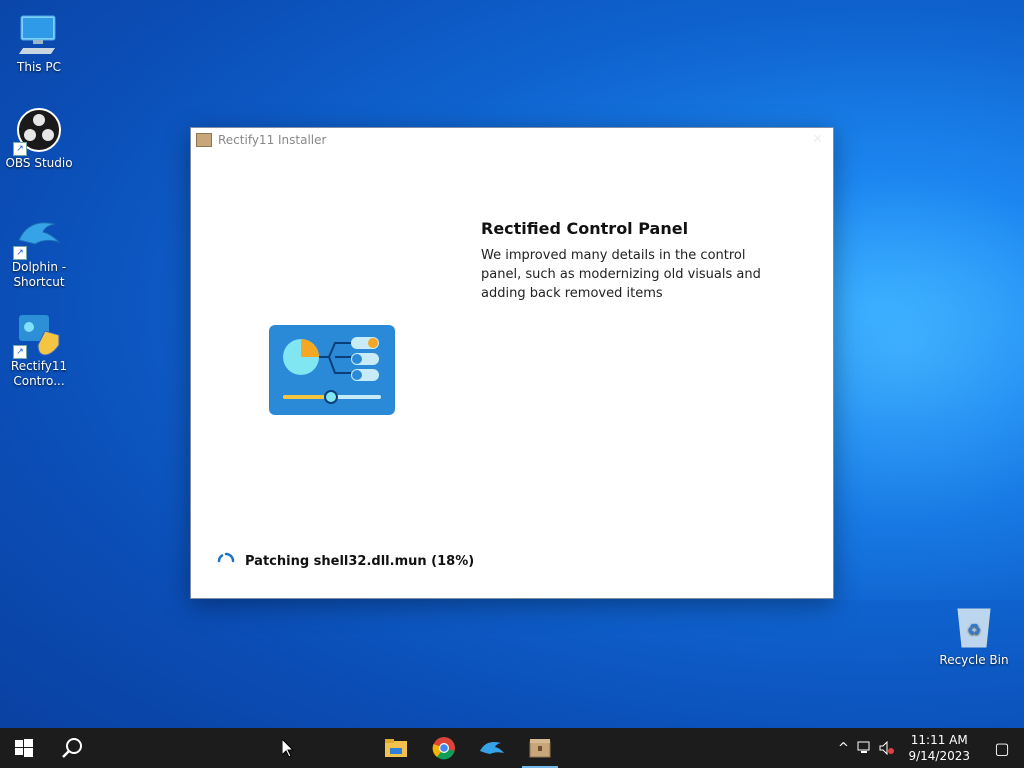  What do you see at coordinates (288, 748) in the screenshot?
I see `mouse-cursor-icon` at bounding box center [288, 748].